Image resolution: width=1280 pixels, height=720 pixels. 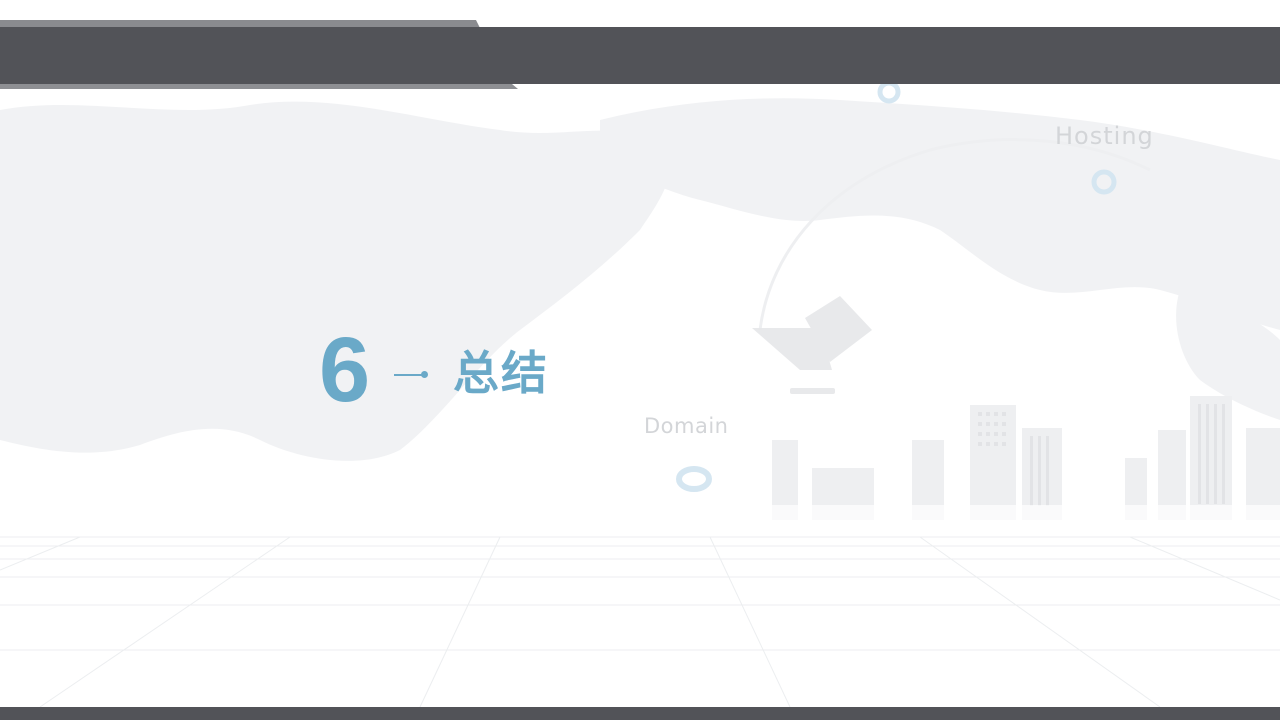 I want to click on hosting-watermark-label: Hosting, so click(x=1104, y=136).